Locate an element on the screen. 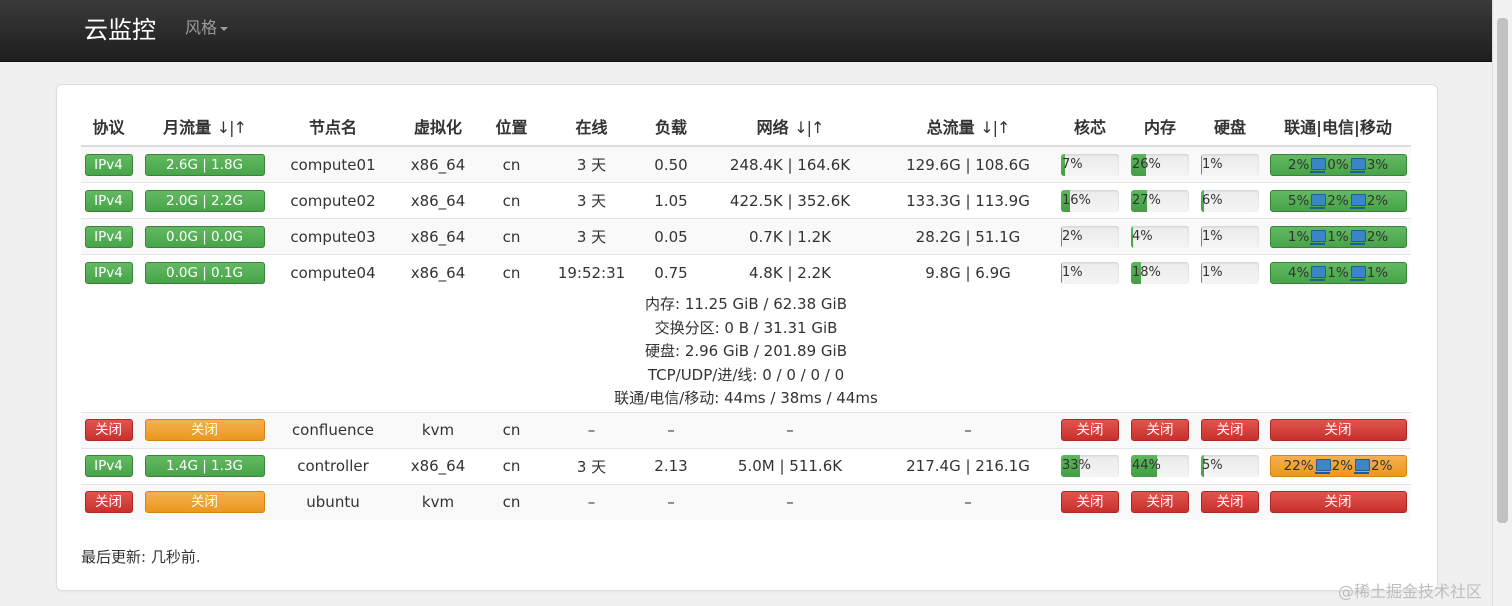 The height and width of the screenshot is (606, 1512). watermark-text: @稀土掘金技术社区 is located at coordinates (1409, 591).